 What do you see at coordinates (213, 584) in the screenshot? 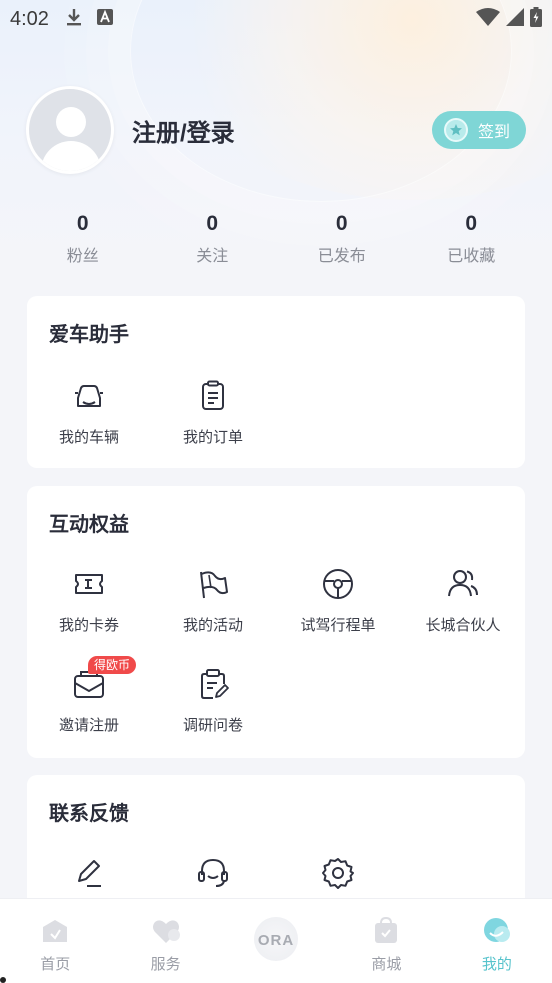
I see `flag-icon` at bounding box center [213, 584].